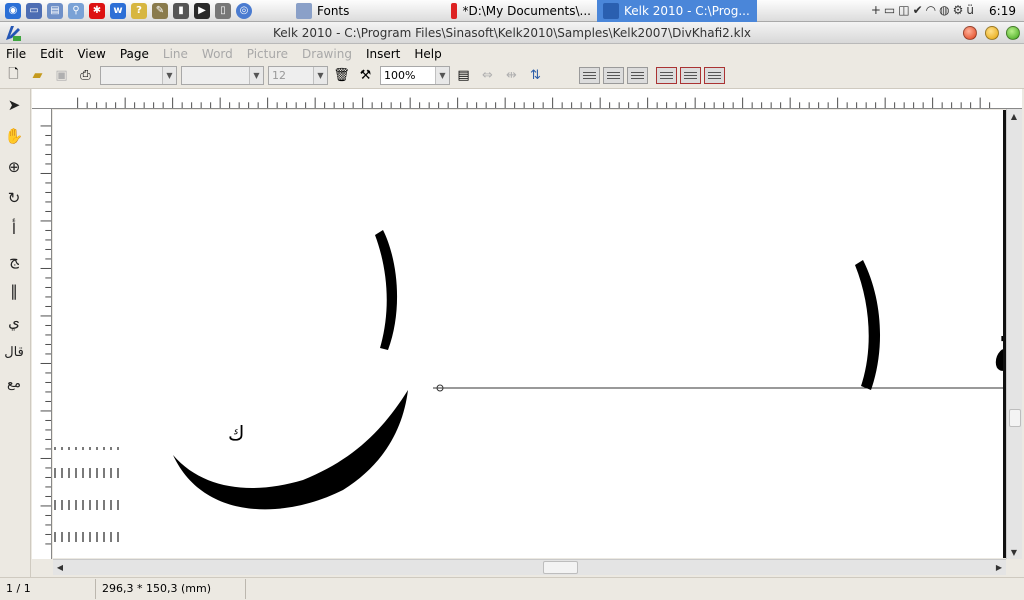 Image resolution: width=1024 pixels, height=600 pixels. What do you see at coordinates (889, 10) in the screenshot?
I see `battery-icon: ▭` at bounding box center [889, 10].